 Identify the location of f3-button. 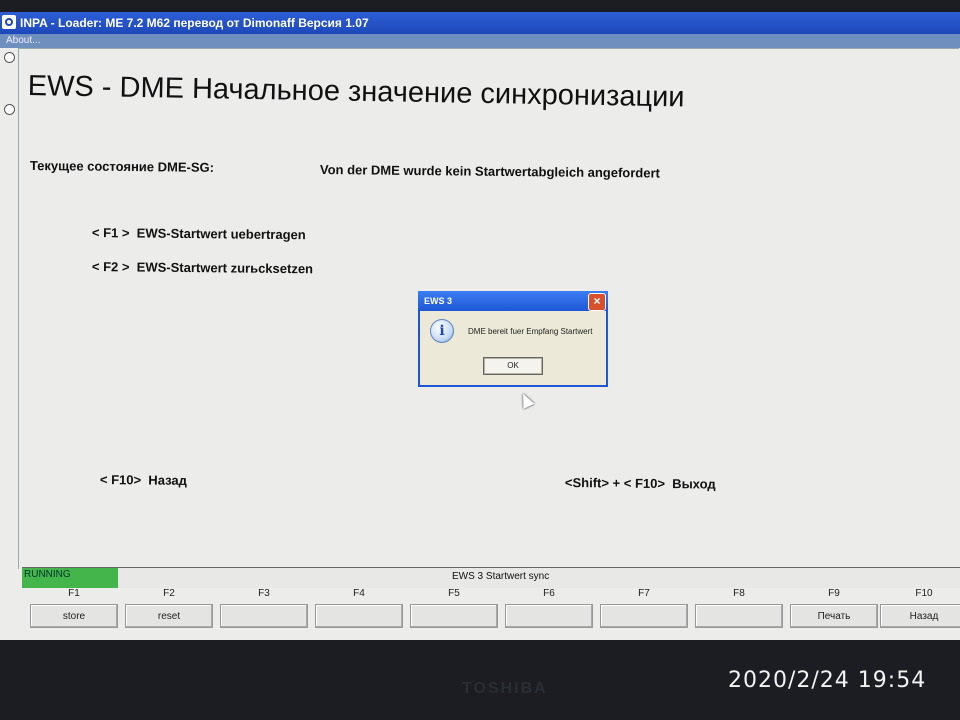
(264, 616).